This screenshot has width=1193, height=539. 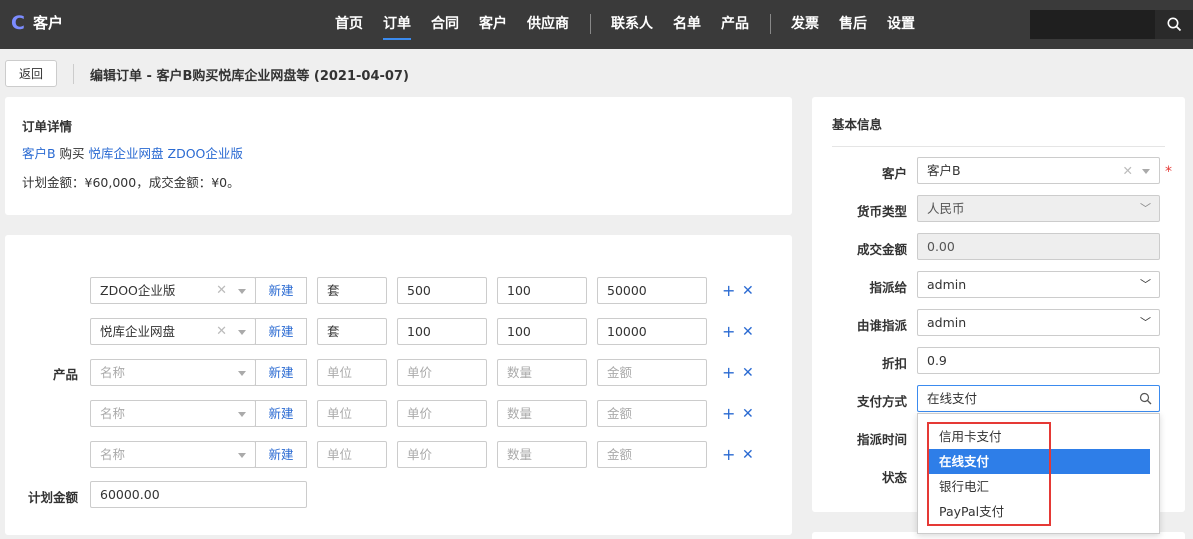 What do you see at coordinates (53, 497) in the screenshot?
I see `plan-amount-label: 计划金额` at bounding box center [53, 497].